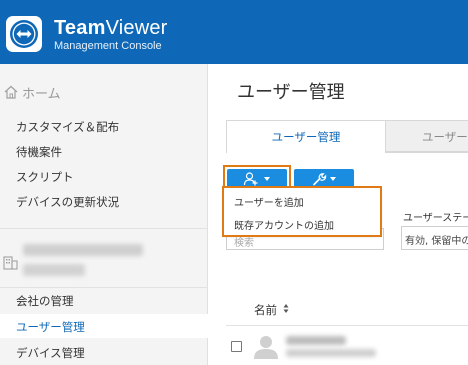 This screenshot has width=468, height=365. I want to click on tab-label: ユーザー管理, so click(306, 137).